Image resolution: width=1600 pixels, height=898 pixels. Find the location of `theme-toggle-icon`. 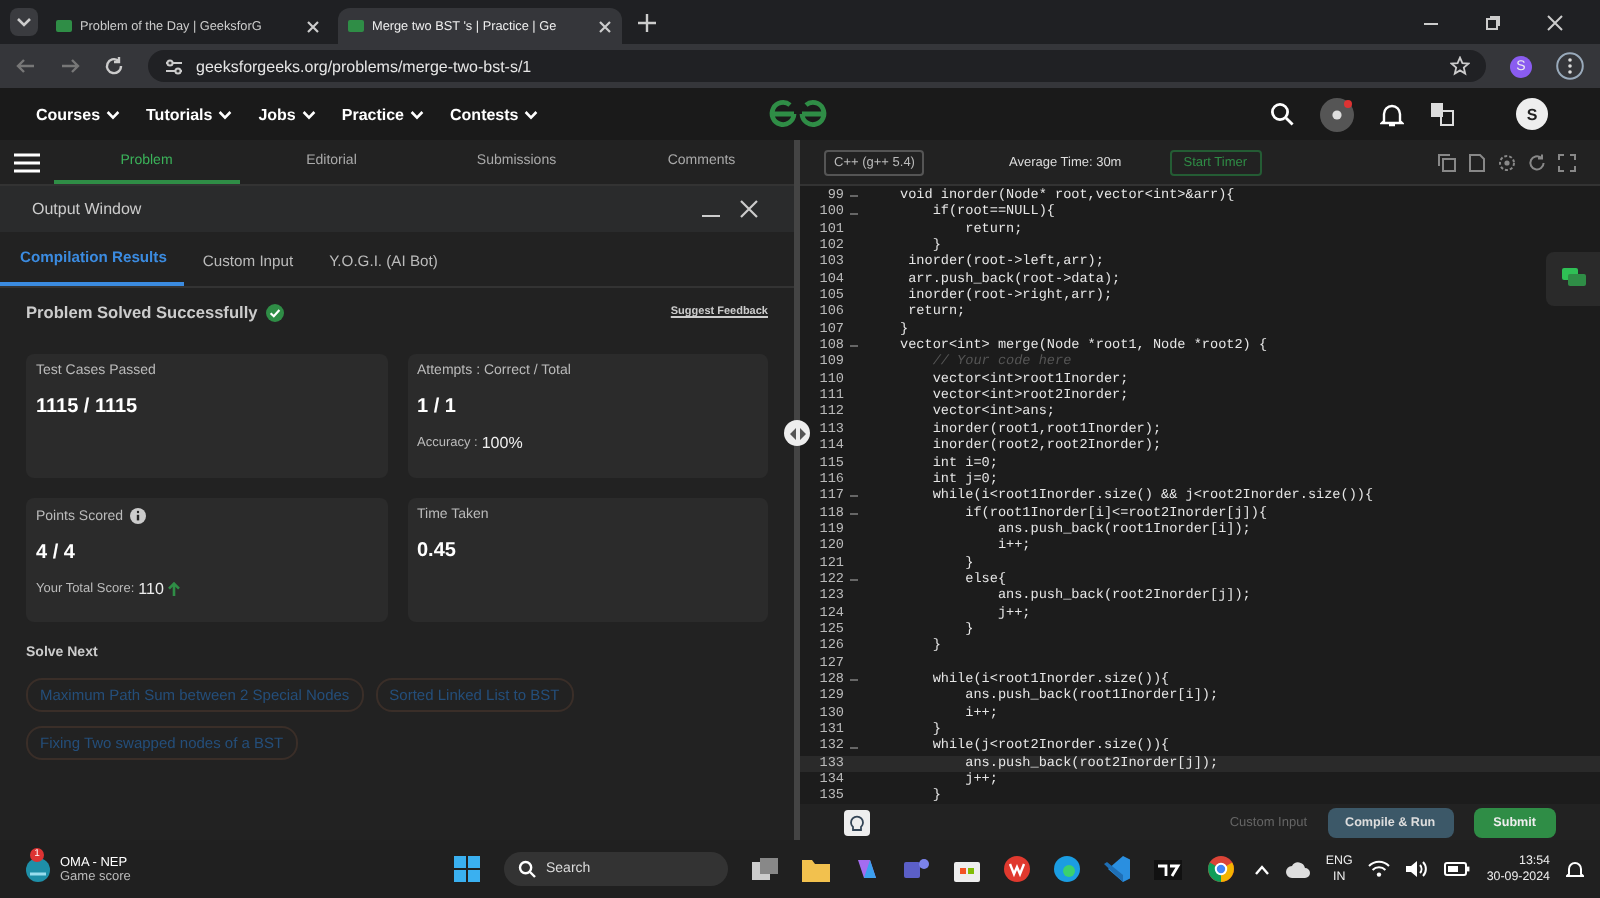

theme-toggle-icon is located at coordinates (1337, 114).